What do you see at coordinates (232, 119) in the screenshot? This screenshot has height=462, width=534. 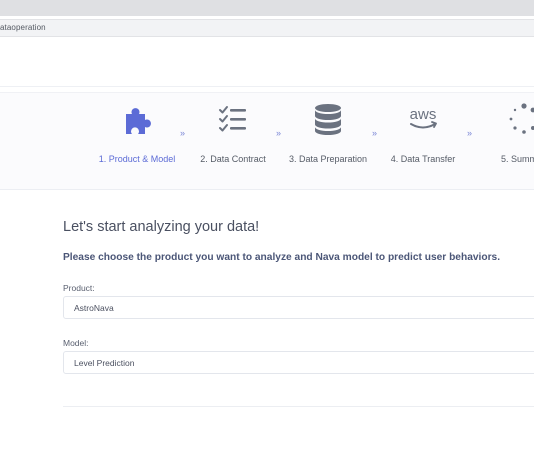 I see `checklist-icon` at bounding box center [232, 119].